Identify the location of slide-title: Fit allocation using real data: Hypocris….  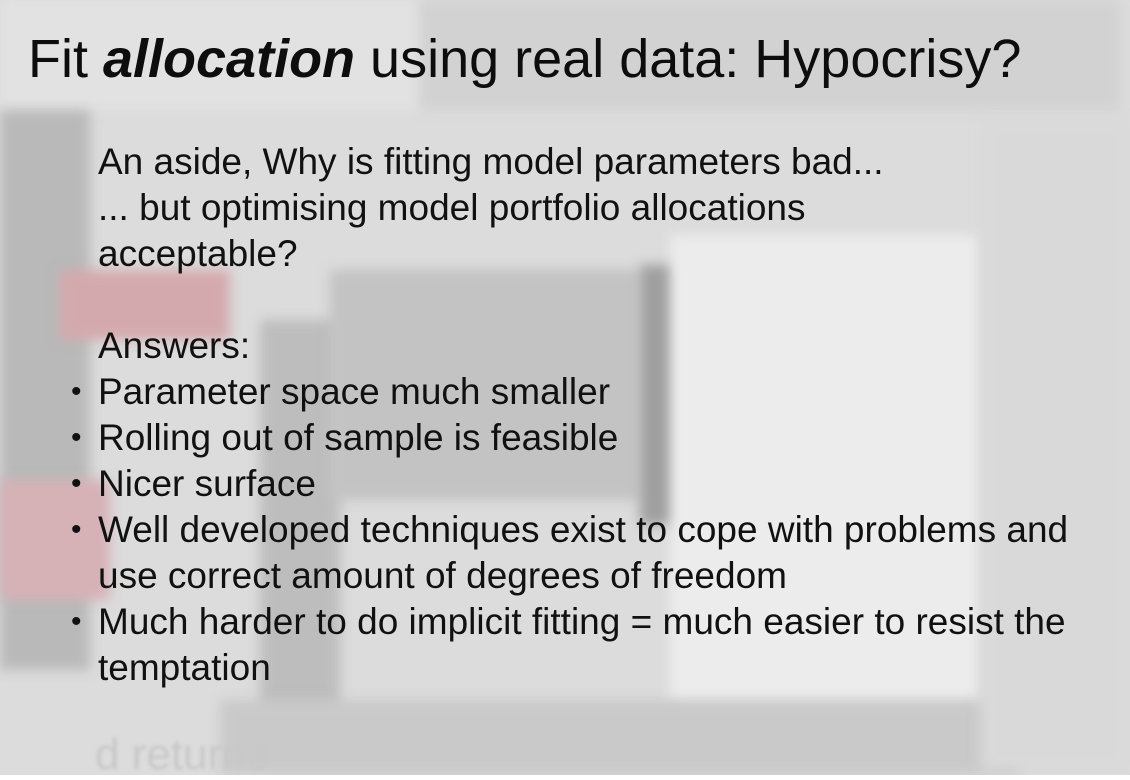
(524, 59).